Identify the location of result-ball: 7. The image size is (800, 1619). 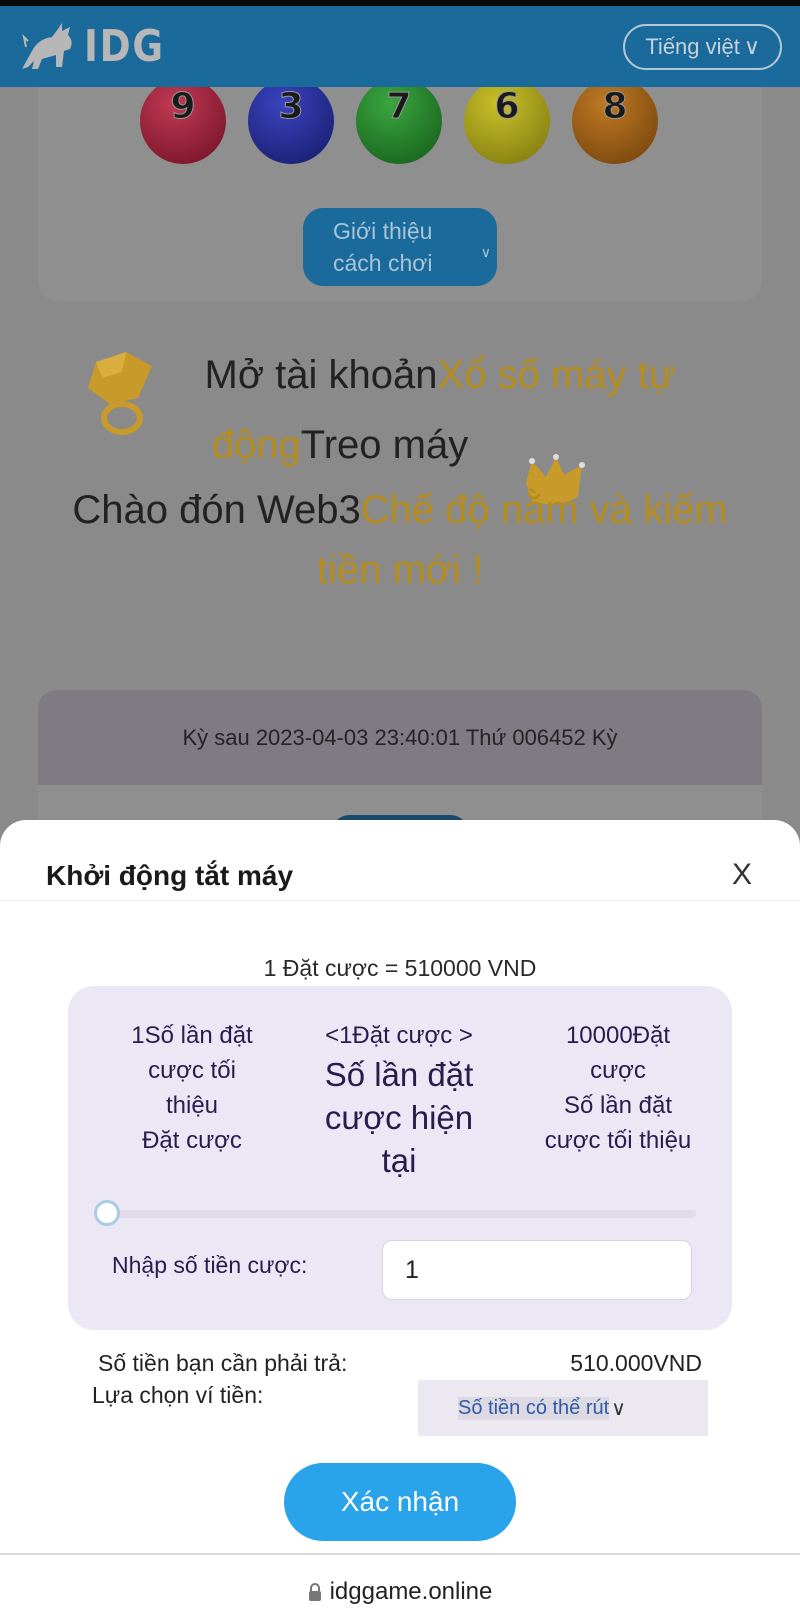
(399, 121).